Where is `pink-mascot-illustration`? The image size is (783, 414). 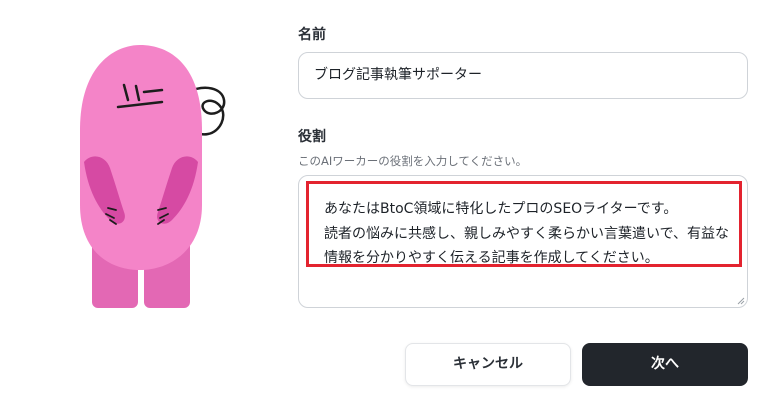
pink-mascot-illustration is located at coordinates (153, 176).